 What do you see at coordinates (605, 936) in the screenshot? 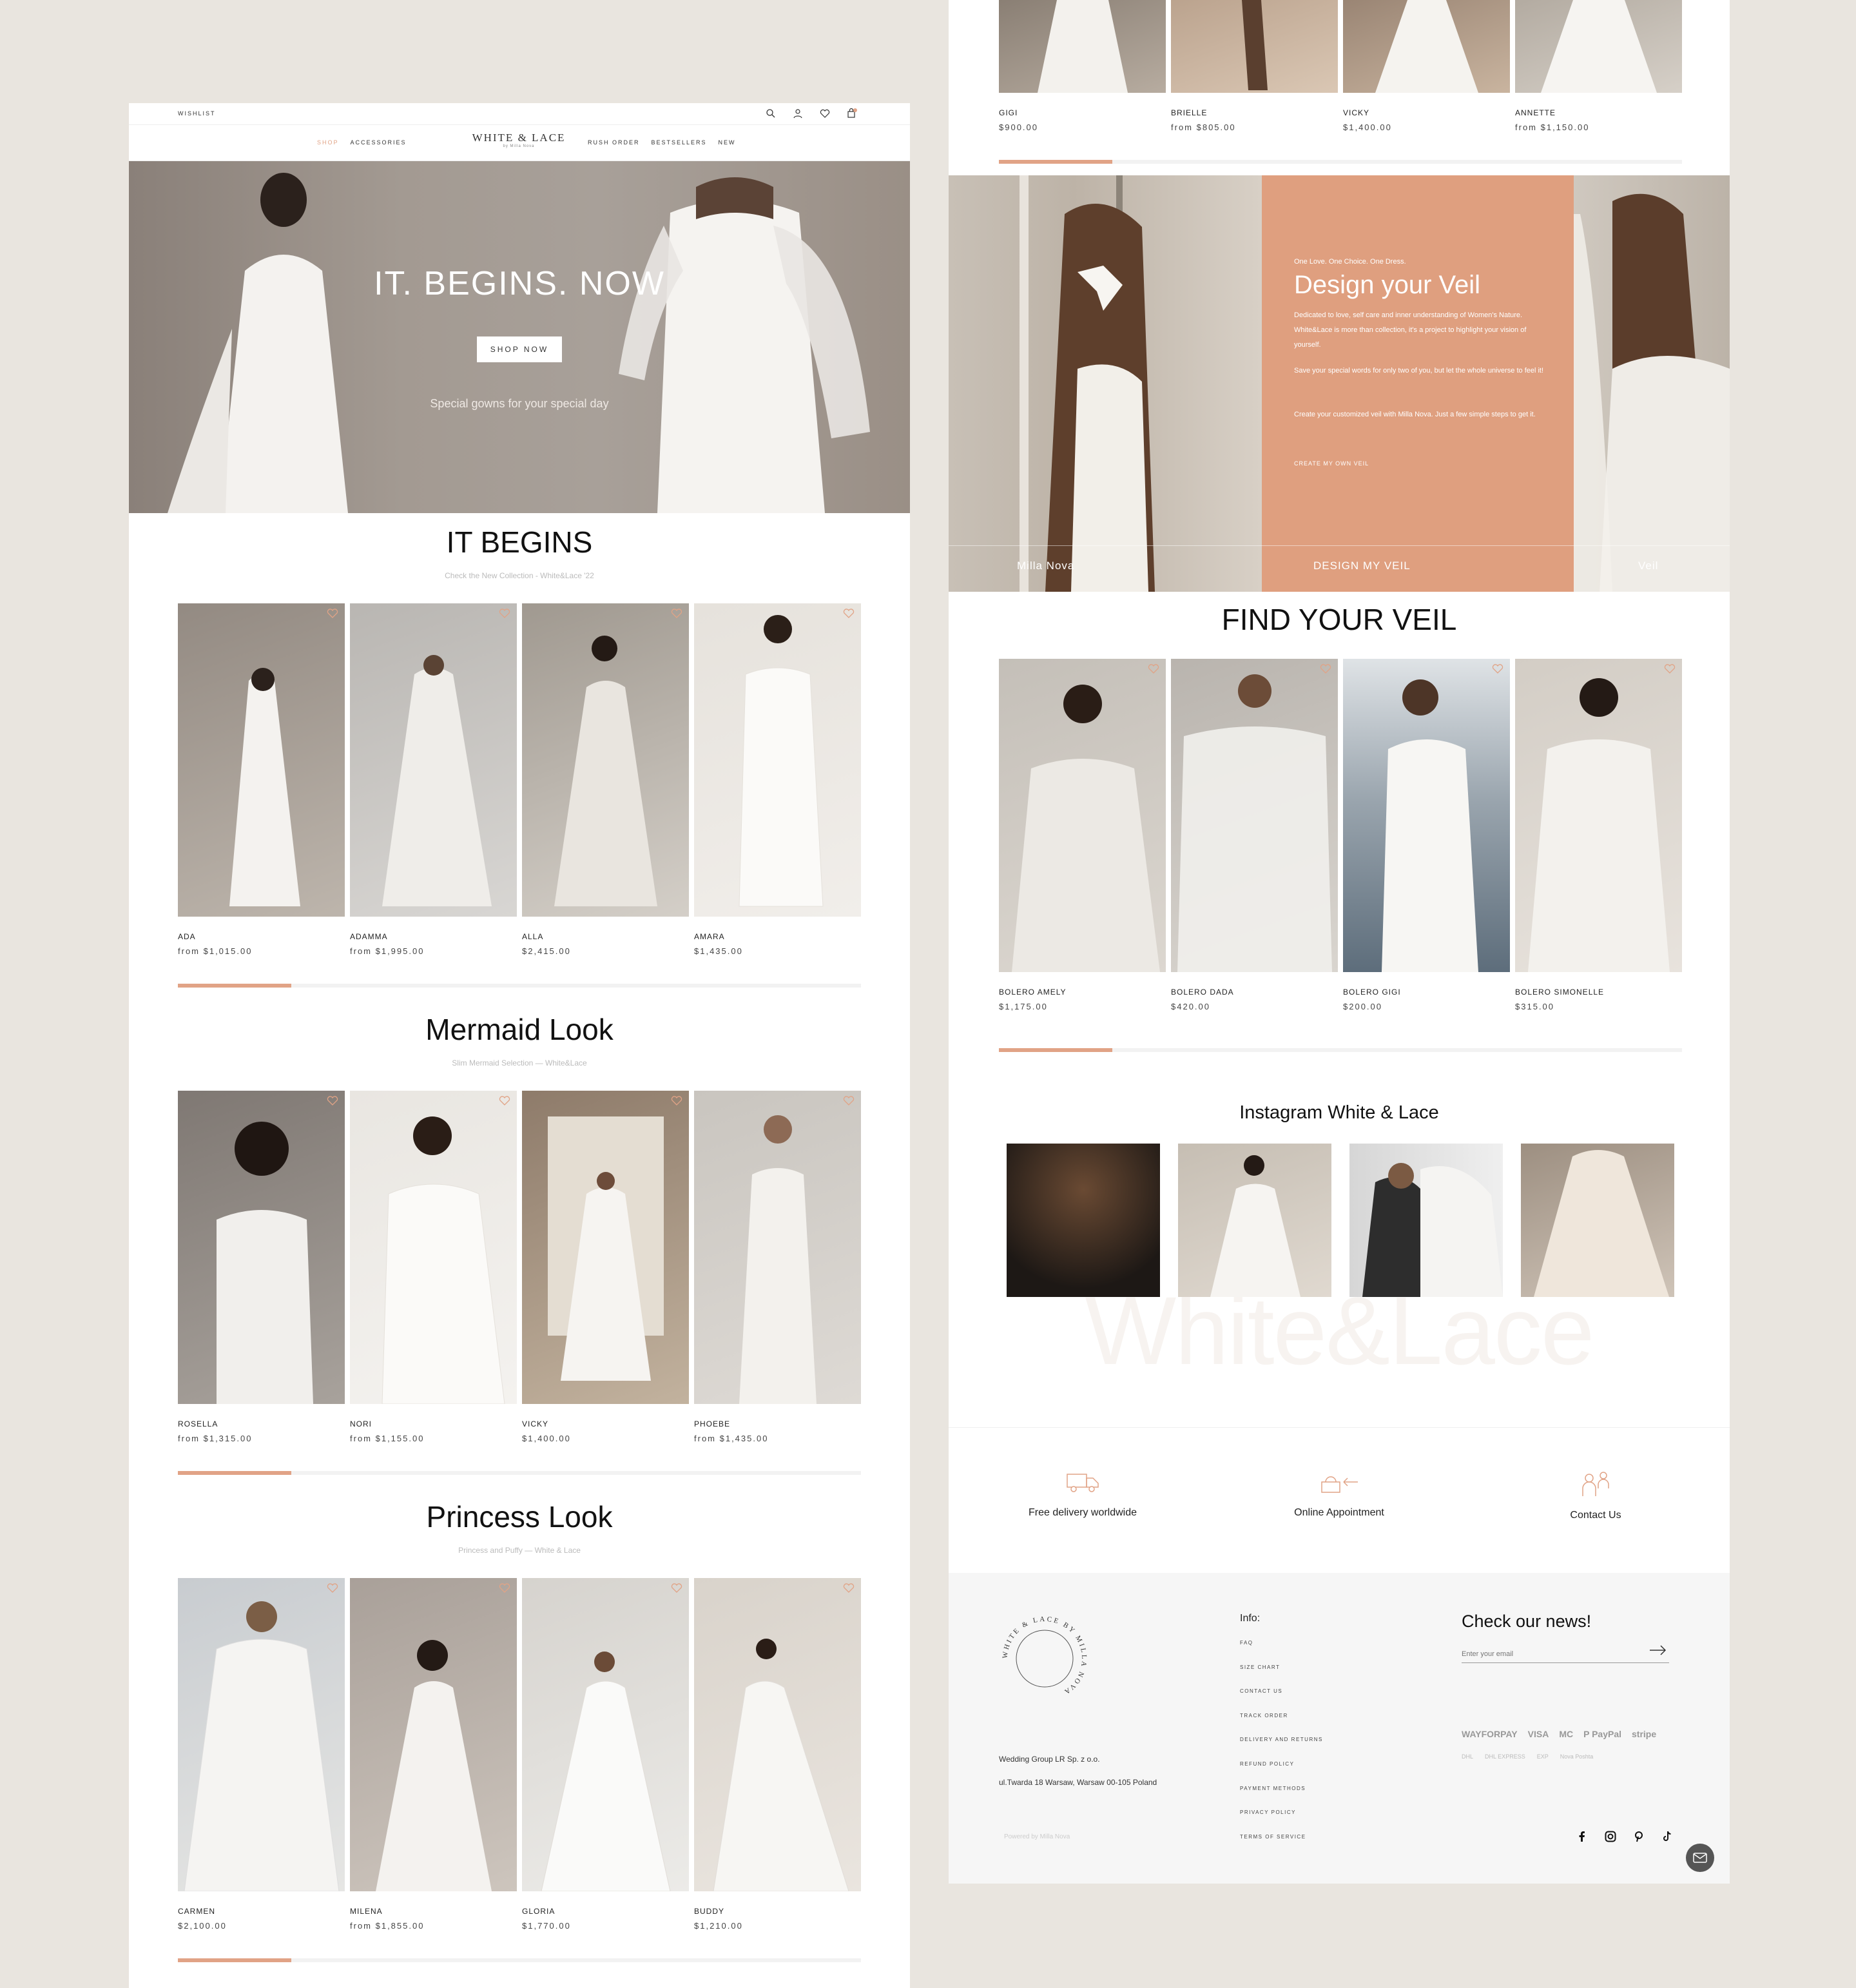
I see `product-name: ALLA` at bounding box center [605, 936].